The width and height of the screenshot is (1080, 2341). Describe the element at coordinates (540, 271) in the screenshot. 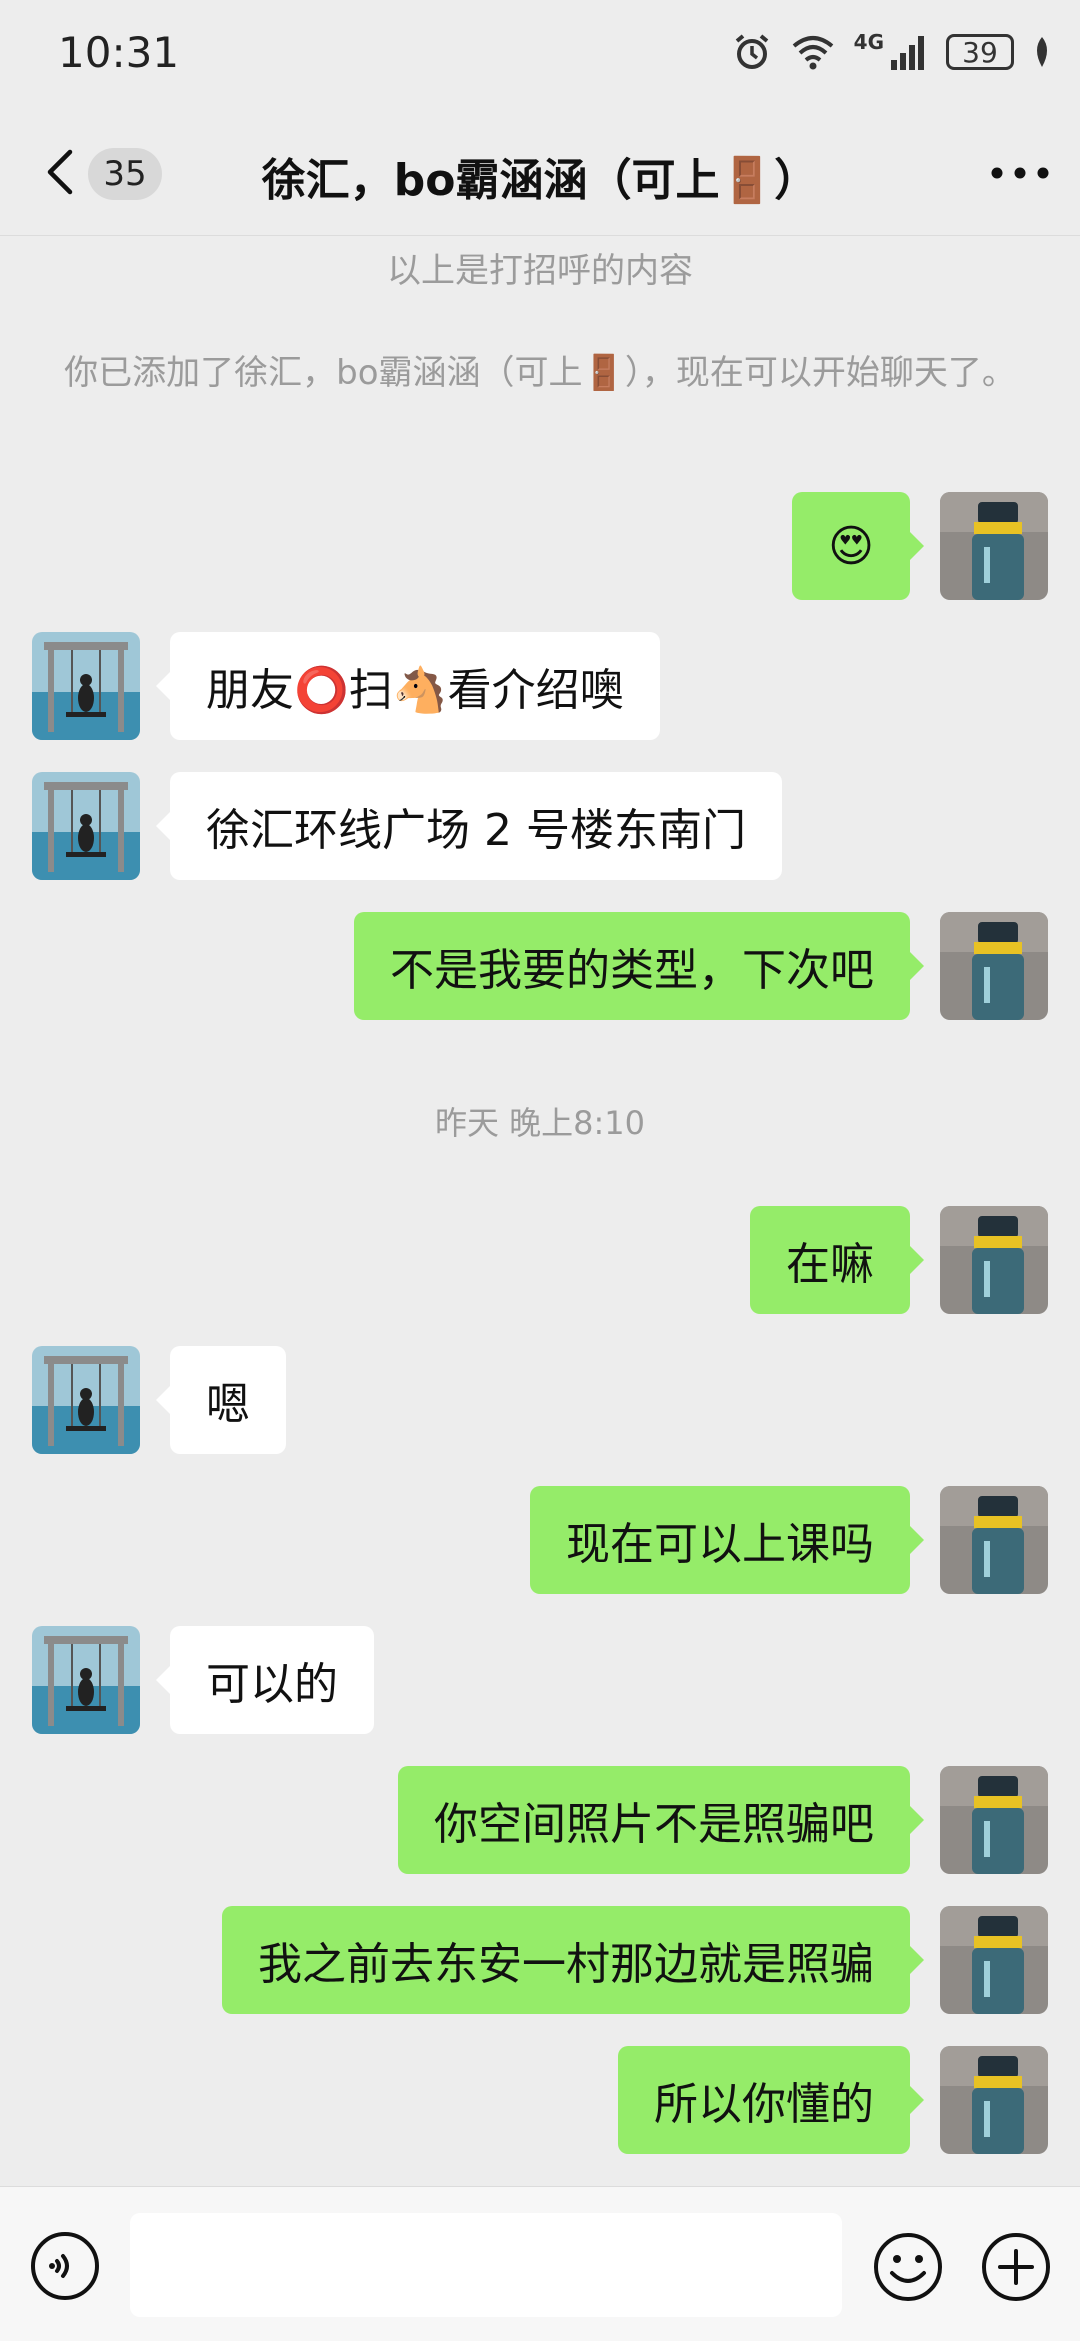

I see `system-message: 以上是打招呼的内容` at that location.